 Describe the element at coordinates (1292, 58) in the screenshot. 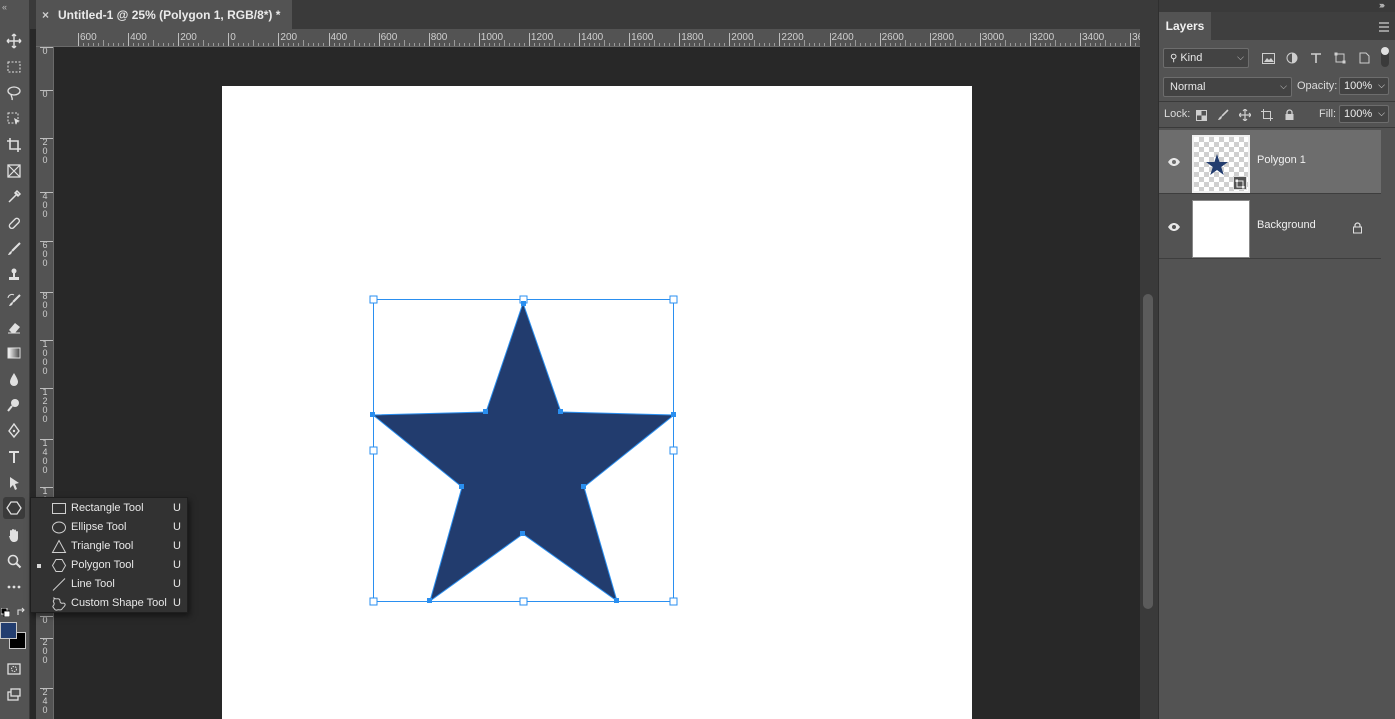

I see `filter-adjustment-icon` at that location.